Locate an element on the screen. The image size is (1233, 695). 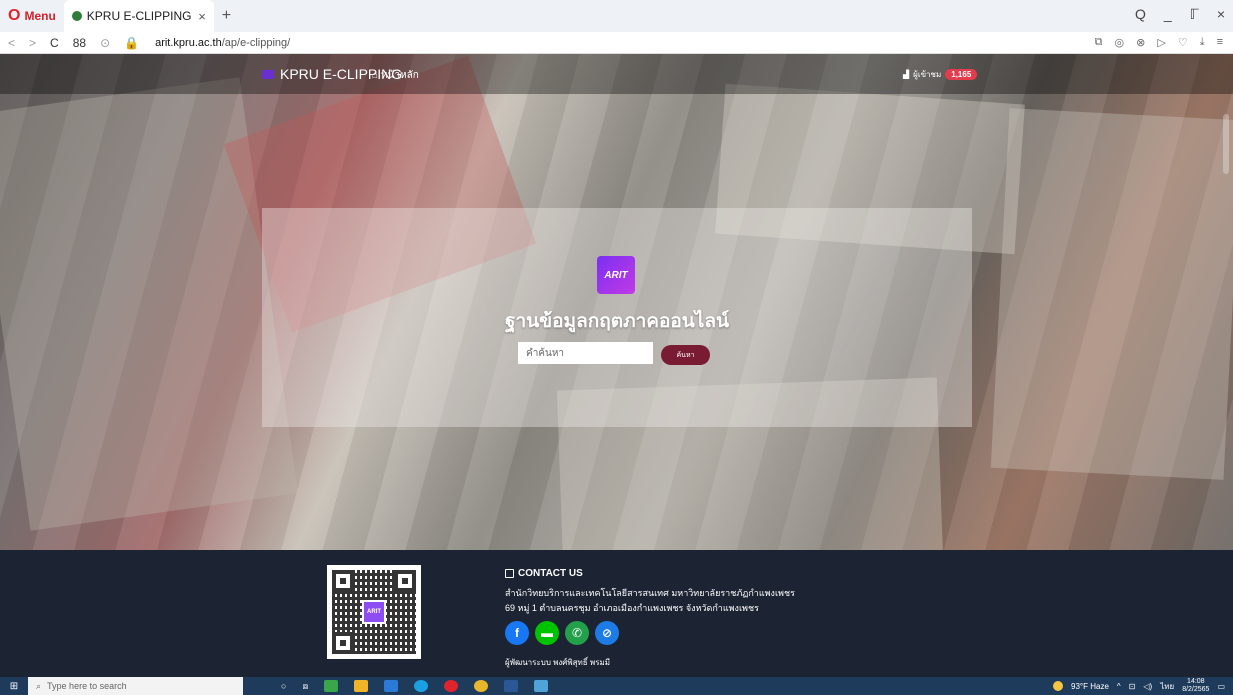
arit-logo: ARIT is located at coordinates (616, 275).